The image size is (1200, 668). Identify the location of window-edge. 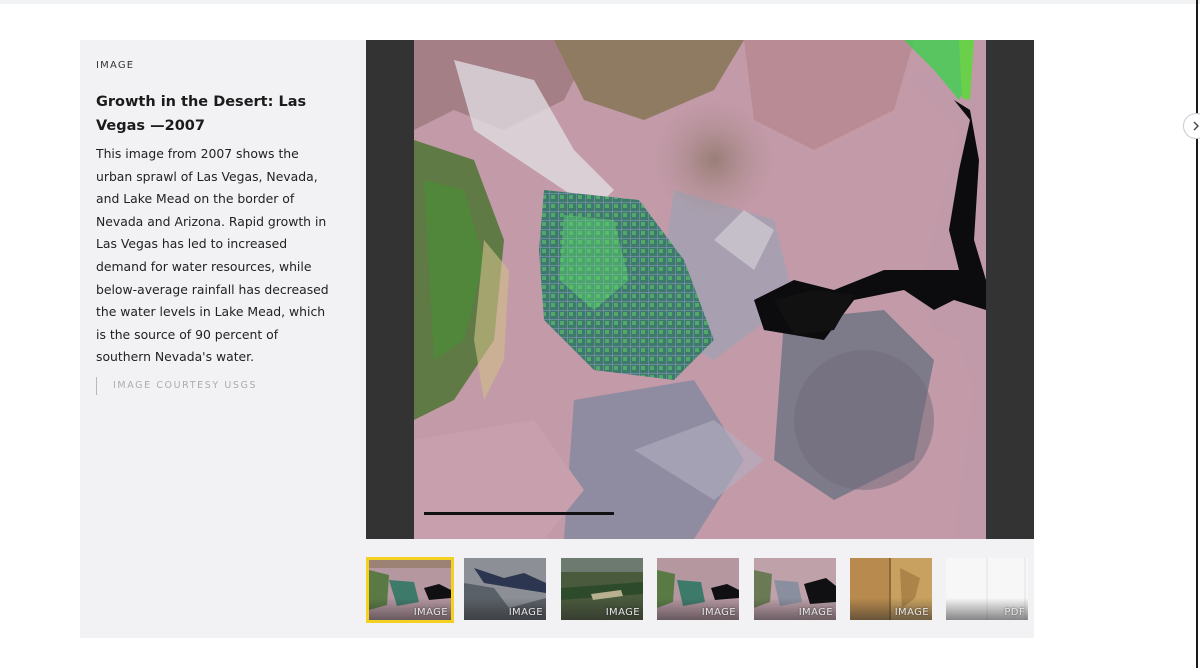
(1197, 334).